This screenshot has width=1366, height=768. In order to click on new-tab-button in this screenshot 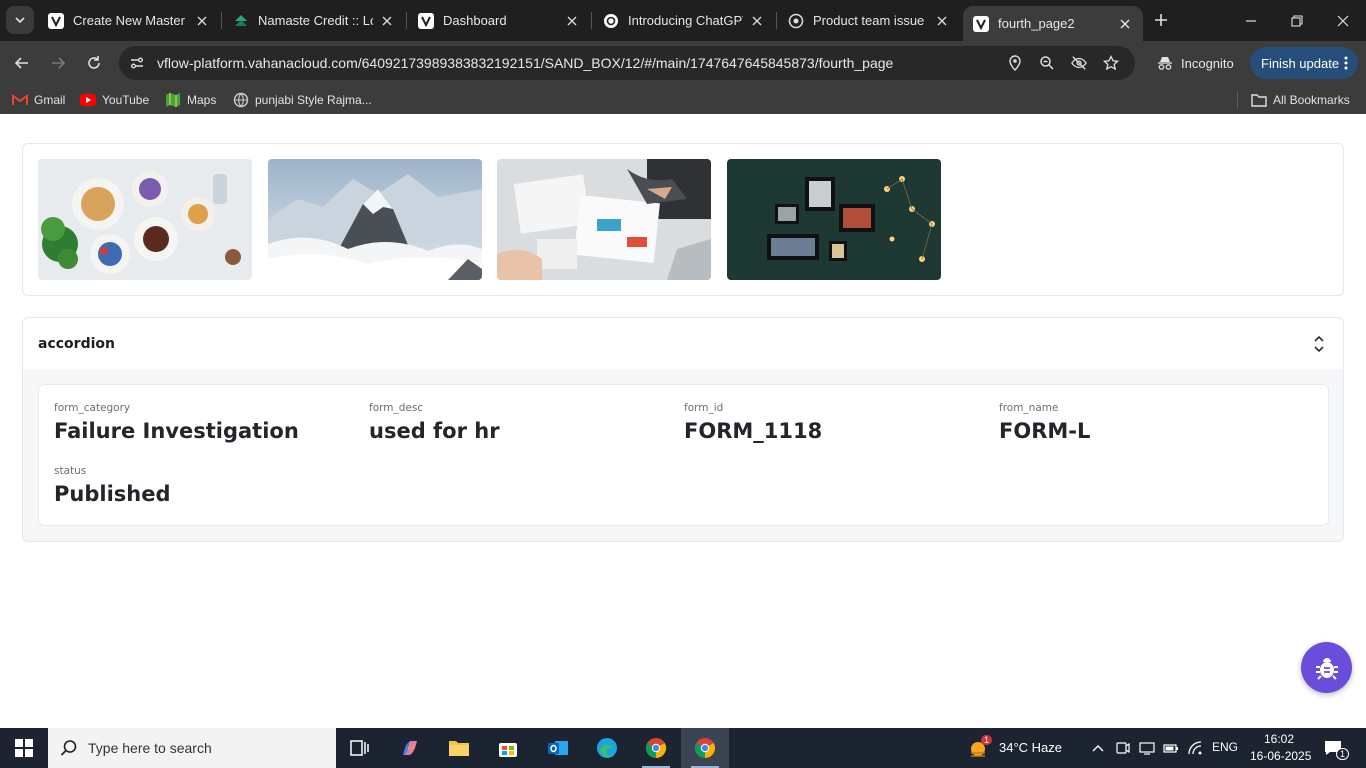, I will do `click(1161, 20)`.